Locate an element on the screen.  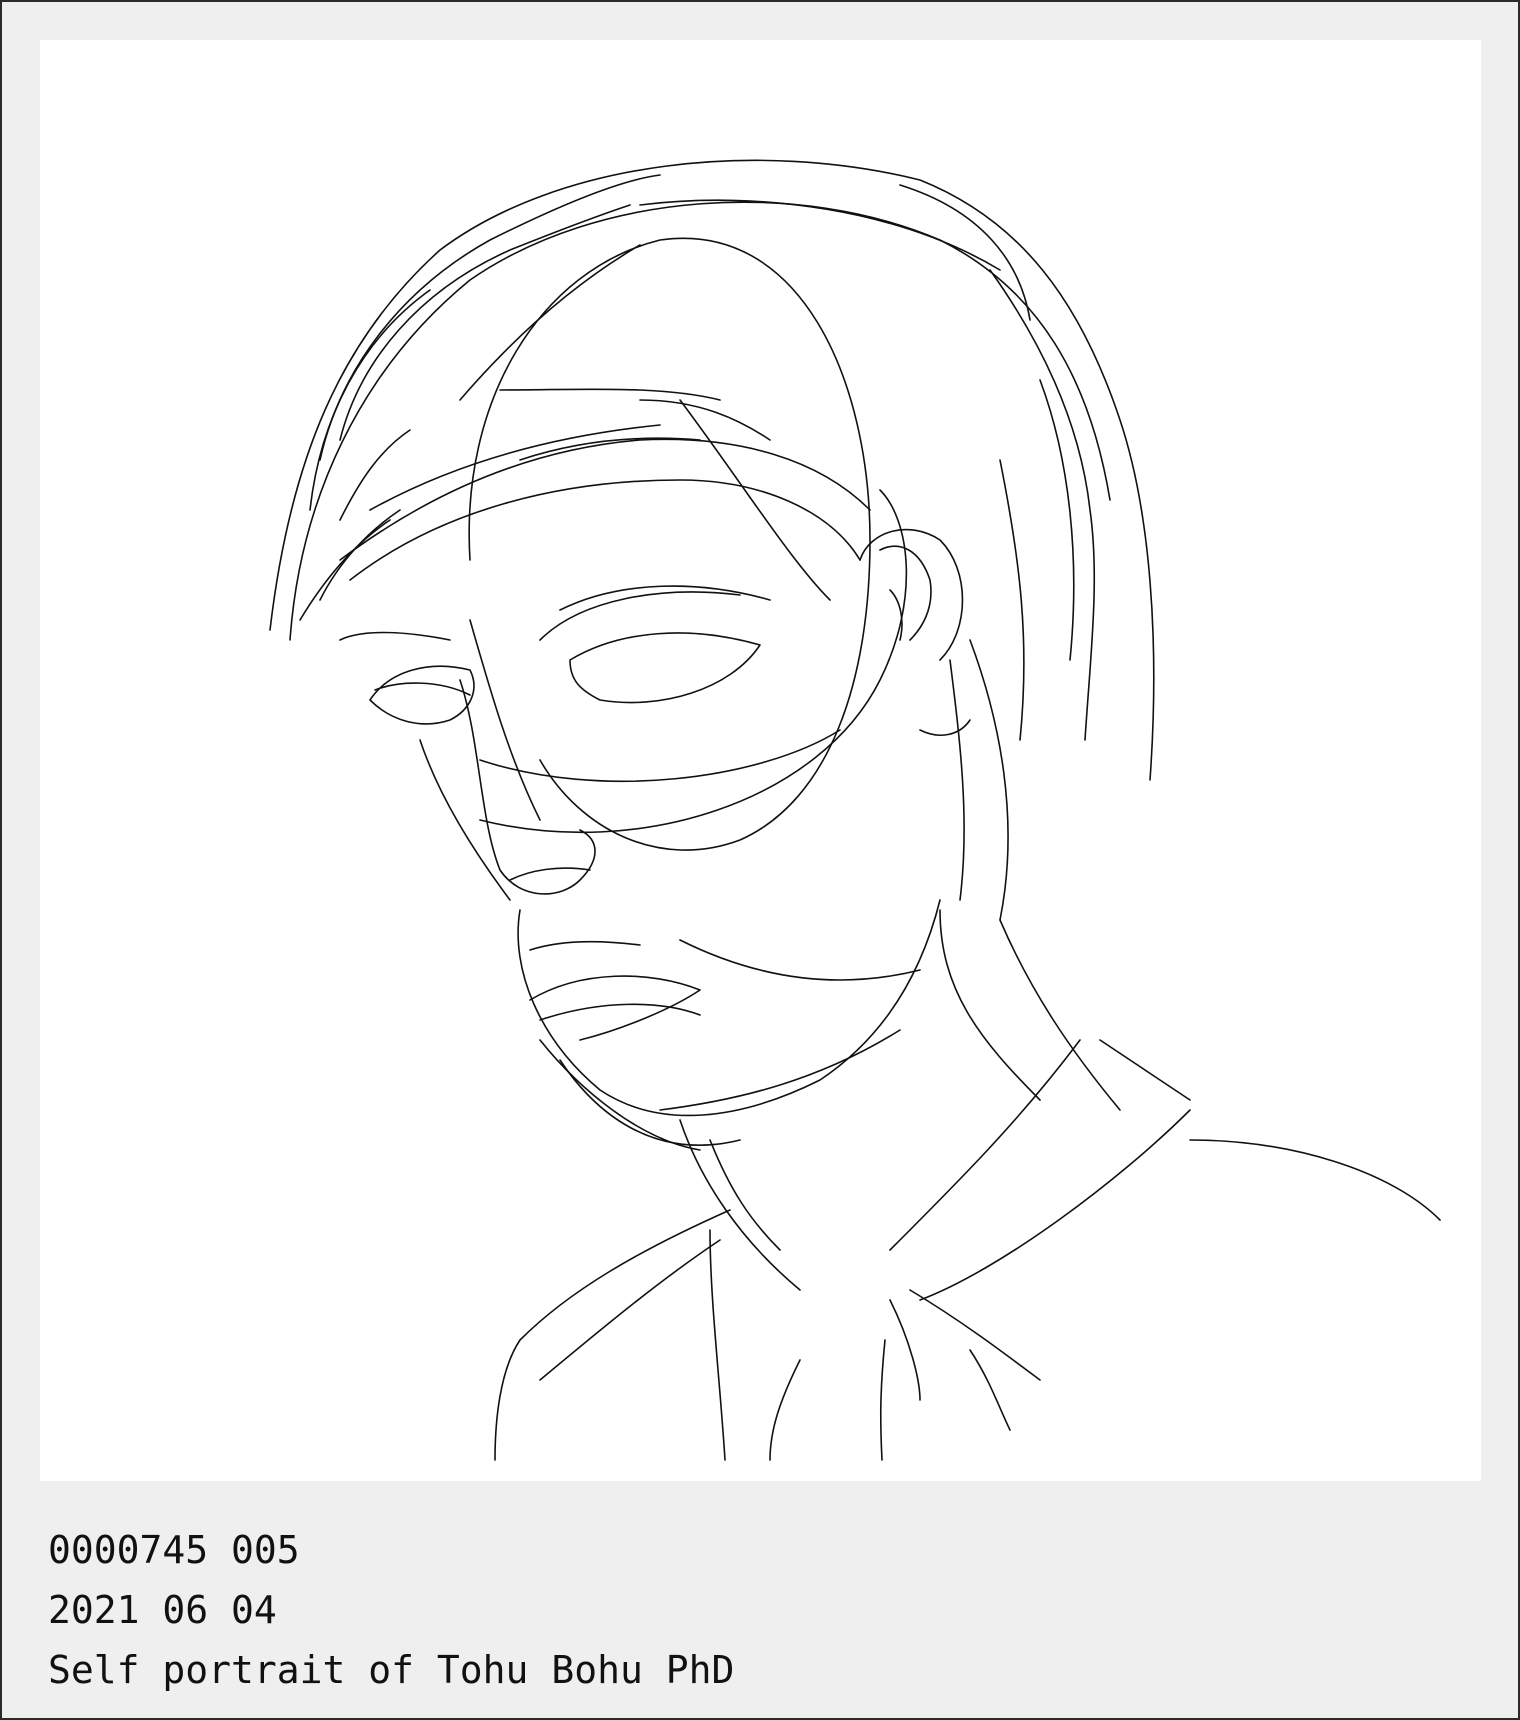
caption-title: Self portrait of Tohu Bohu PhD is located at coordinates (391, 1670).